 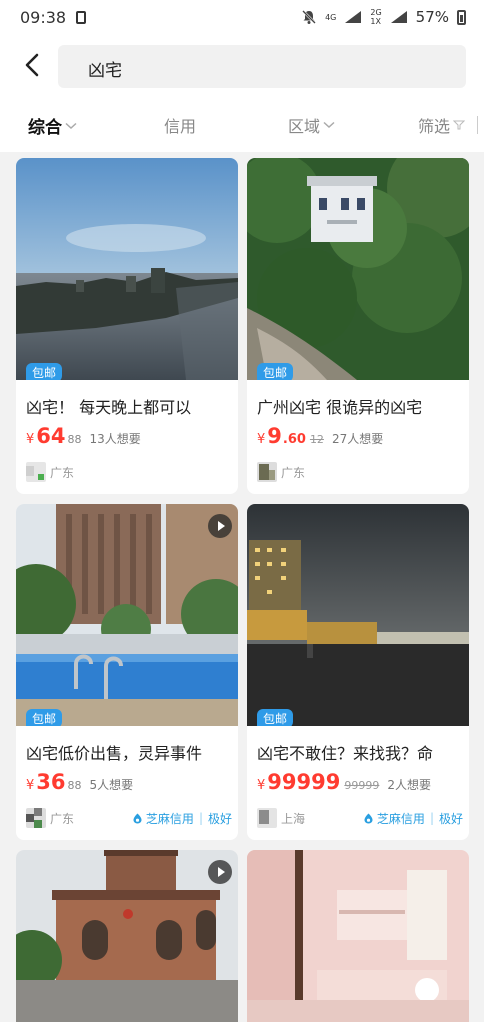 What do you see at coordinates (340, 407) in the screenshot?
I see `listing-title: 广州凶宅 很诡异的凶宅` at bounding box center [340, 407].